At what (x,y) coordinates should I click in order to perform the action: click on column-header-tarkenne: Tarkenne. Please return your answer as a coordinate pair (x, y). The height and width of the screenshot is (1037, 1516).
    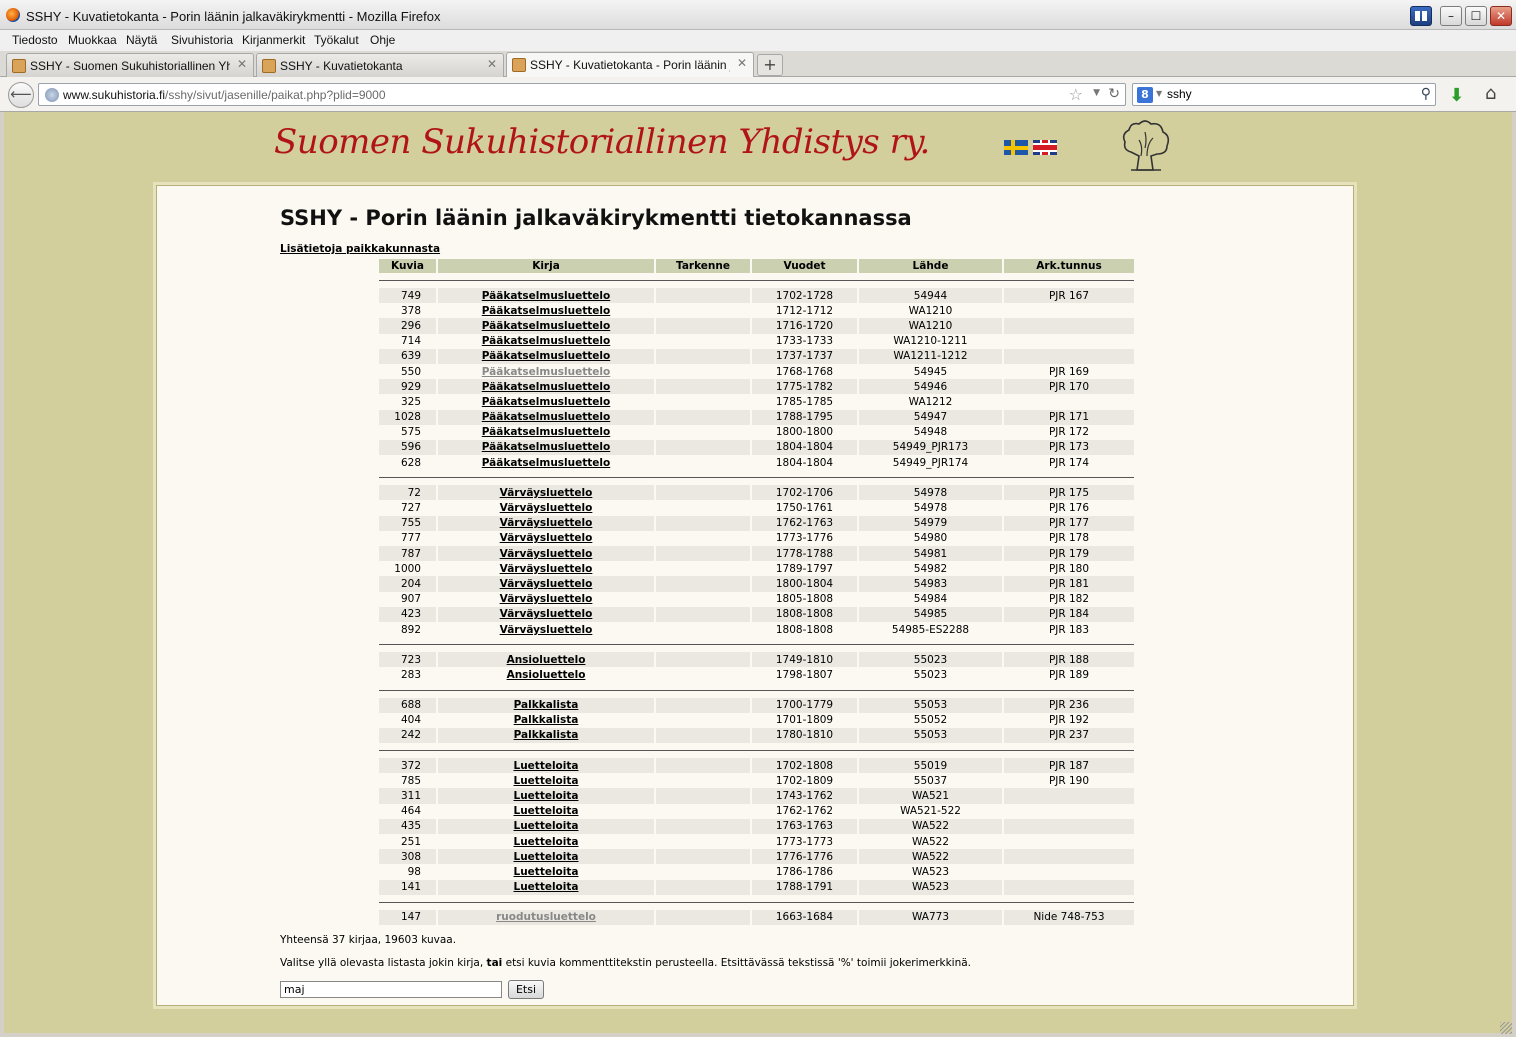
    Looking at the image, I should click on (703, 266).